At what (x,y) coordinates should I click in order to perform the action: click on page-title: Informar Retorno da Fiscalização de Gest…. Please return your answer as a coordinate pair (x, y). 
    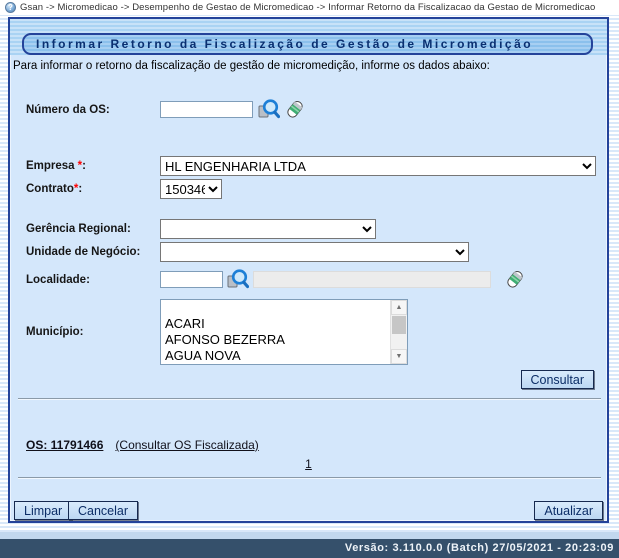
    Looking at the image, I should click on (307, 44).